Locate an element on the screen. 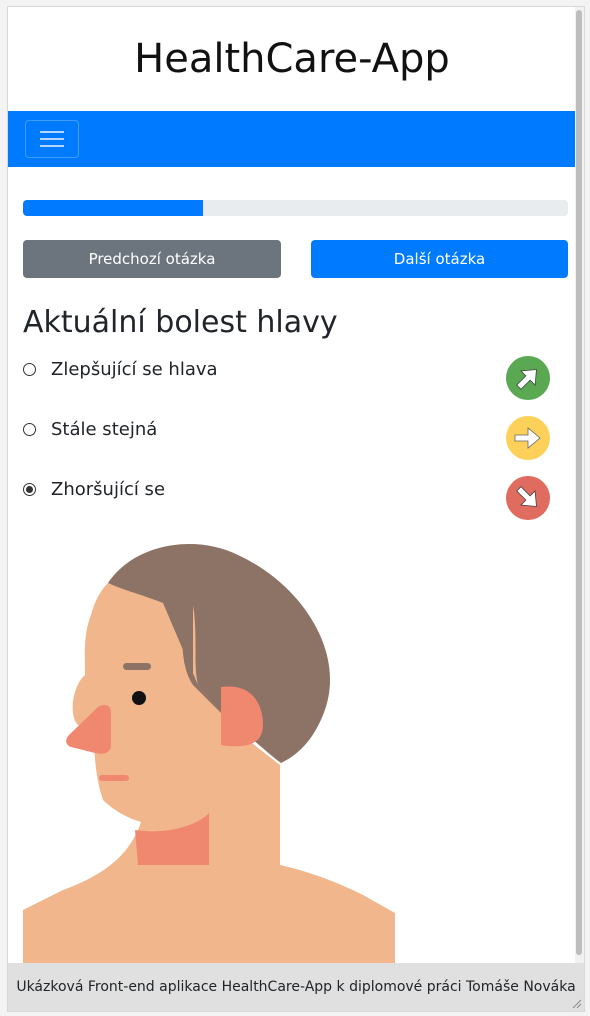 Image resolution: width=590 pixels, height=1016 pixels. arrow-right-icon is located at coordinates (528, 438).